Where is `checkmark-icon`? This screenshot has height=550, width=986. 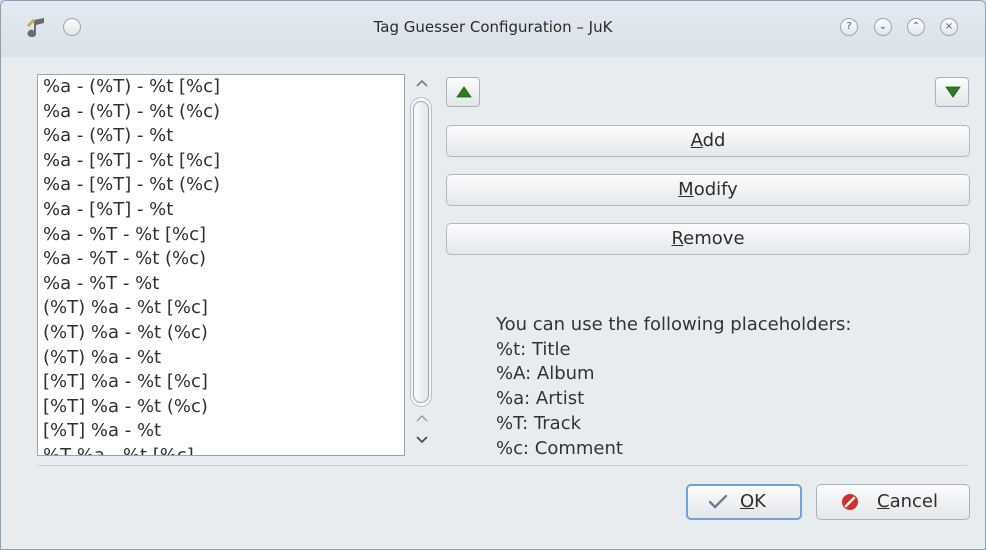 checkmark-icon is located at coordinates (718, 501).